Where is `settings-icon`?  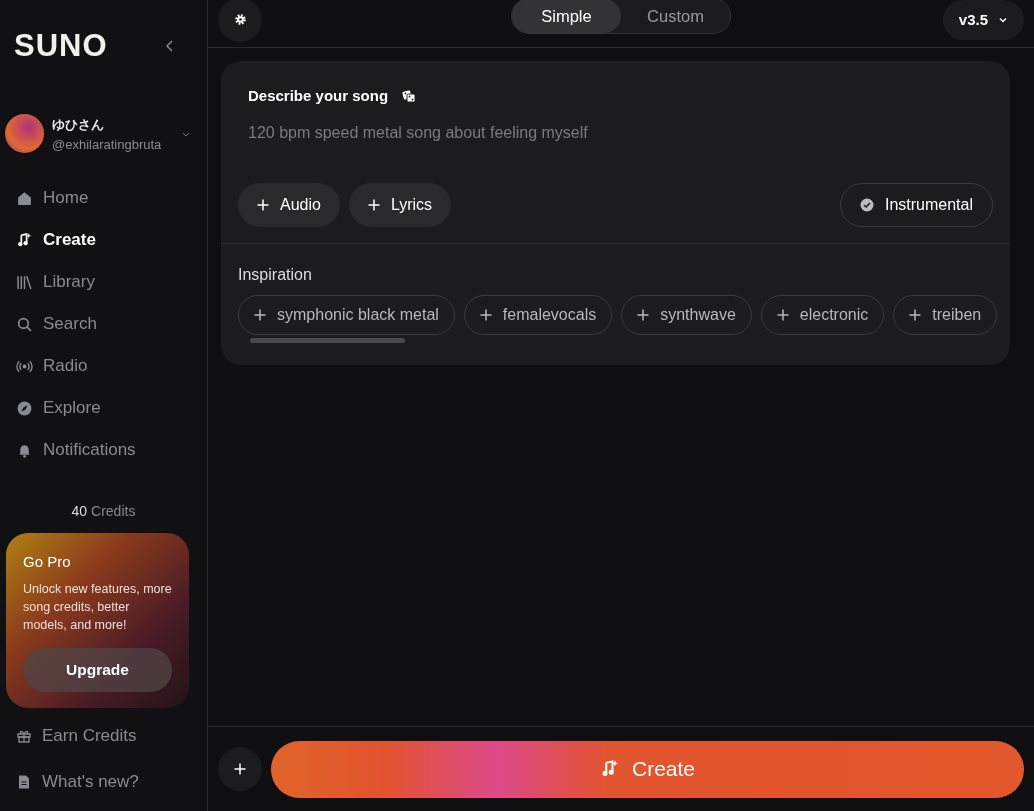
settings-icon is located at coordinates (240, 19).